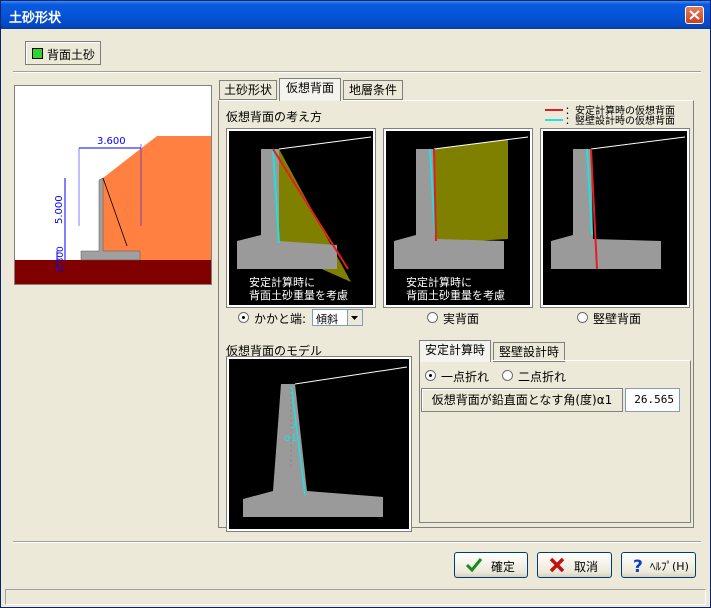 This screenshot has height=608, width=711. I want to click on tab-soil-shape: 土砂形状, so click(248, 90).